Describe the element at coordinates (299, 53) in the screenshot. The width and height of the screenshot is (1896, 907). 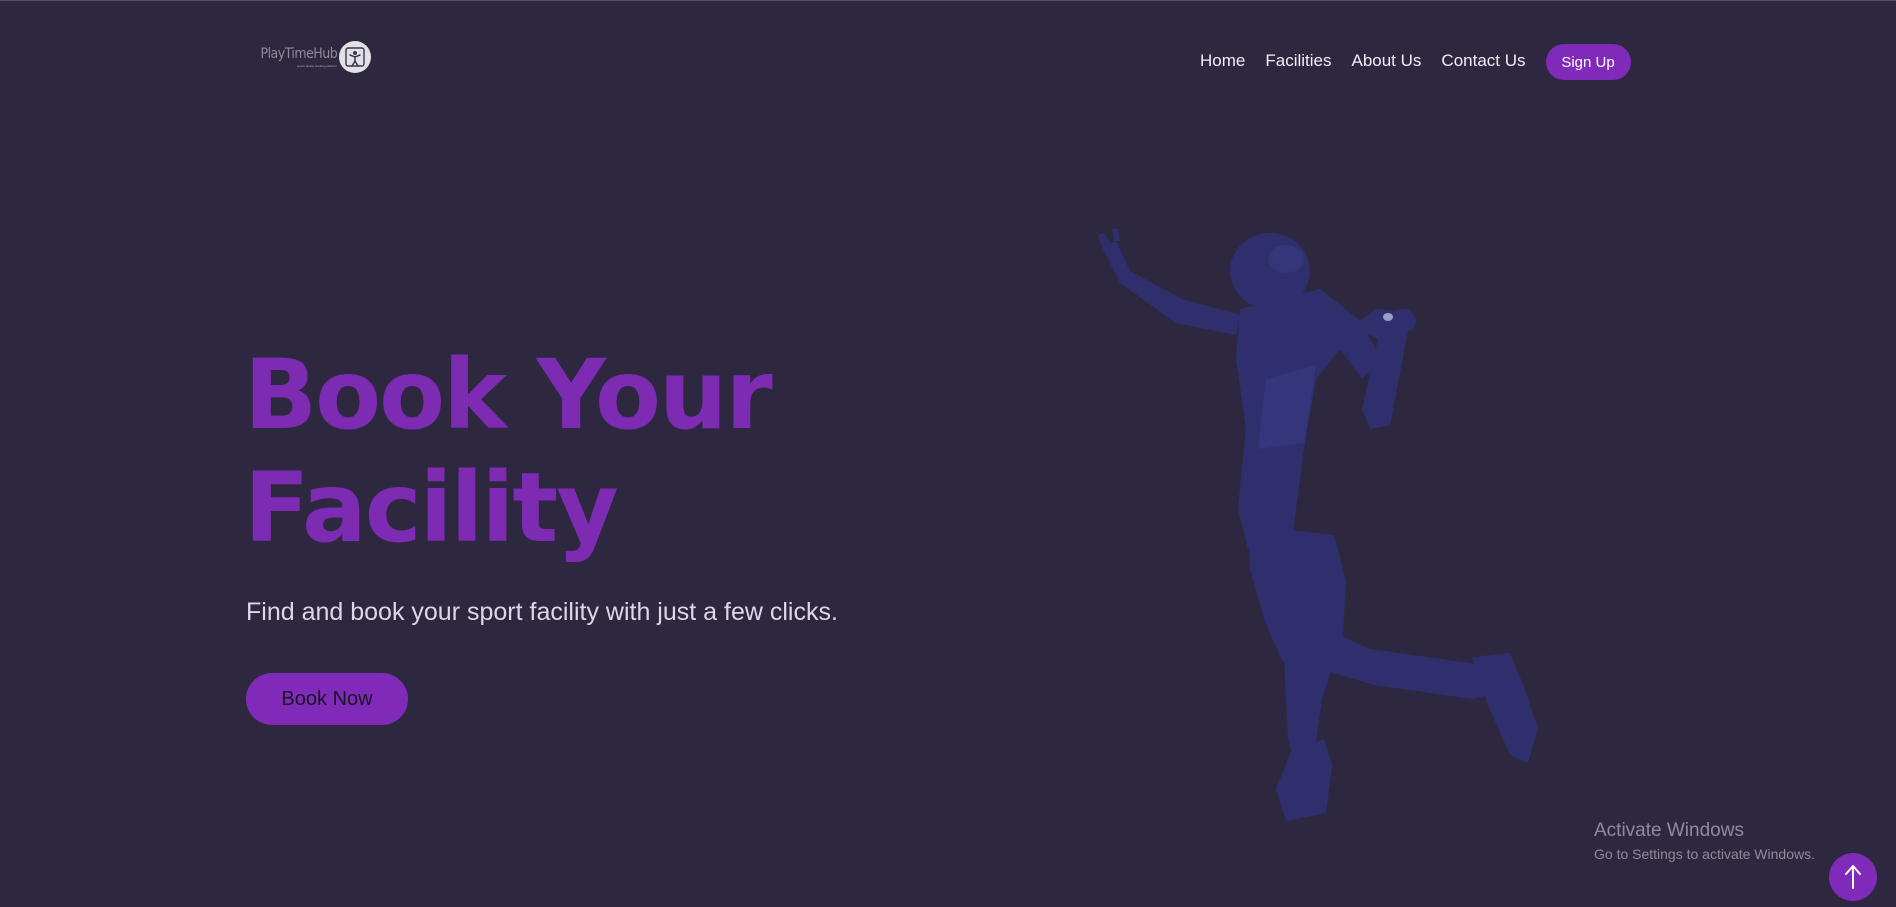
I see `brand-name: PlayTimeHub` at that location.